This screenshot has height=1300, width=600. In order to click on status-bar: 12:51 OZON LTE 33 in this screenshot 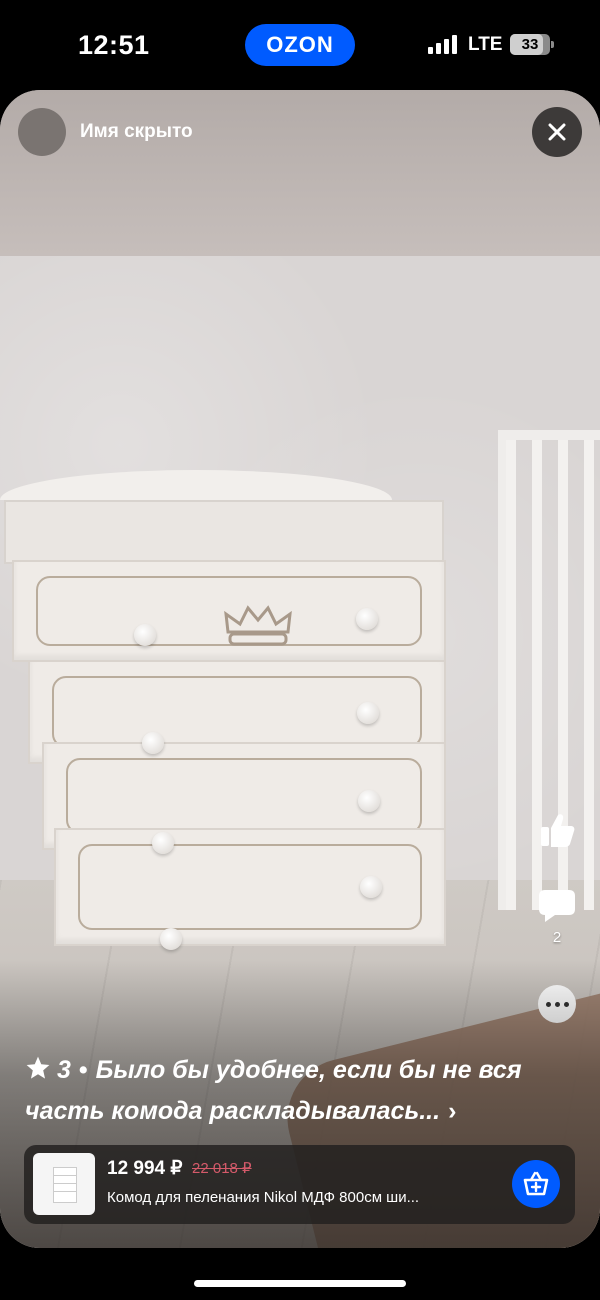, I will do `click(300, 45)`.